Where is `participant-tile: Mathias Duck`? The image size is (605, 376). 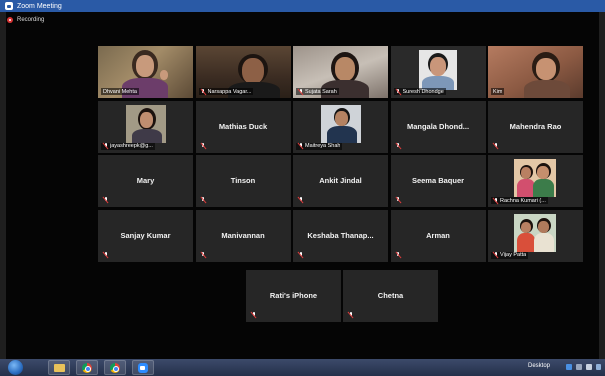 participant-tile: Mathias Duck is located at coordinates (243, 126).